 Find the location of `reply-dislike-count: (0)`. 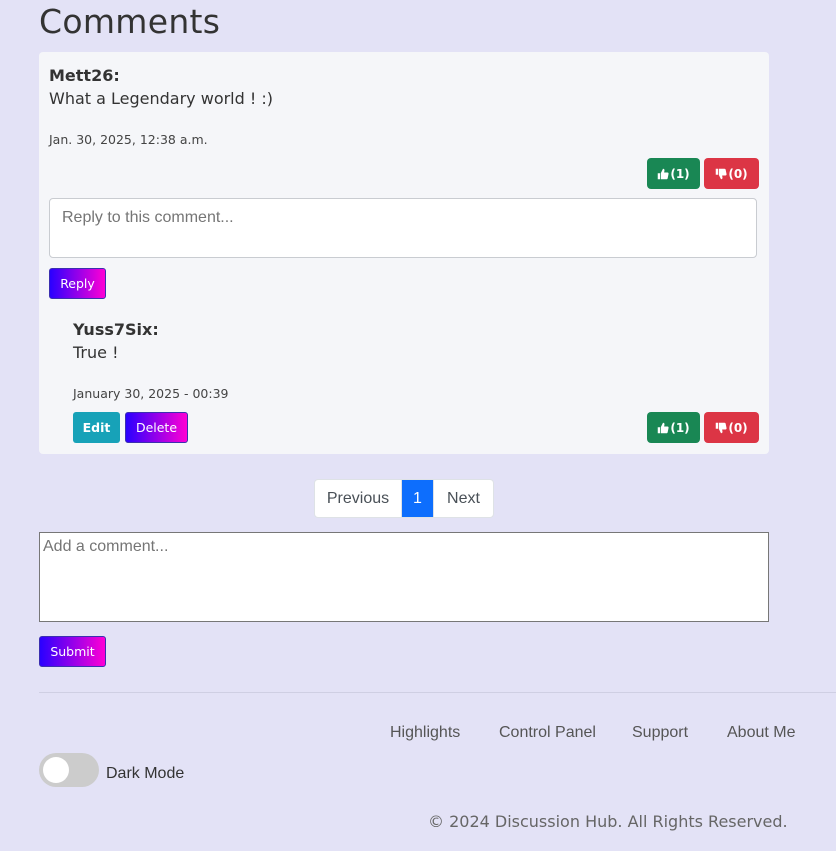

reply-dislike-count: (0) is located at coordinates (738, 427).